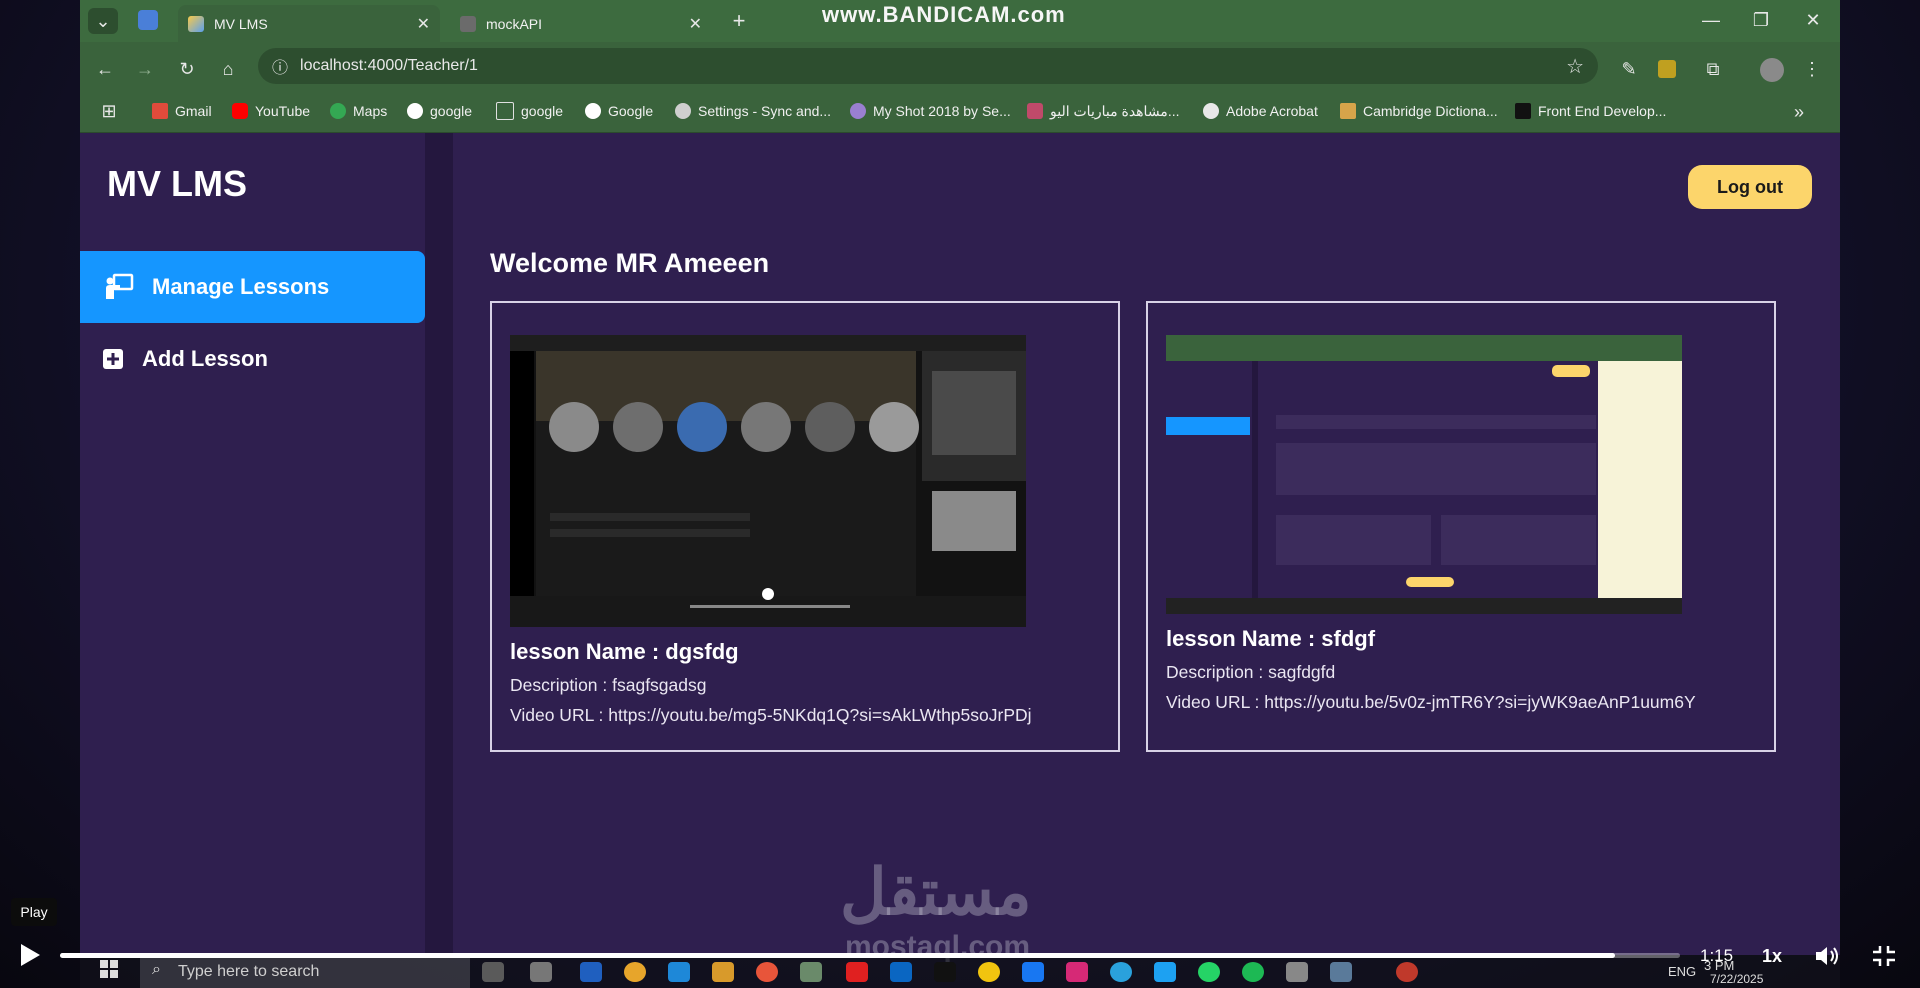 Image resolution: width=1920 pixels, height=988 pixels. I want to click on bookmark-label: Google, so click(631, 111).